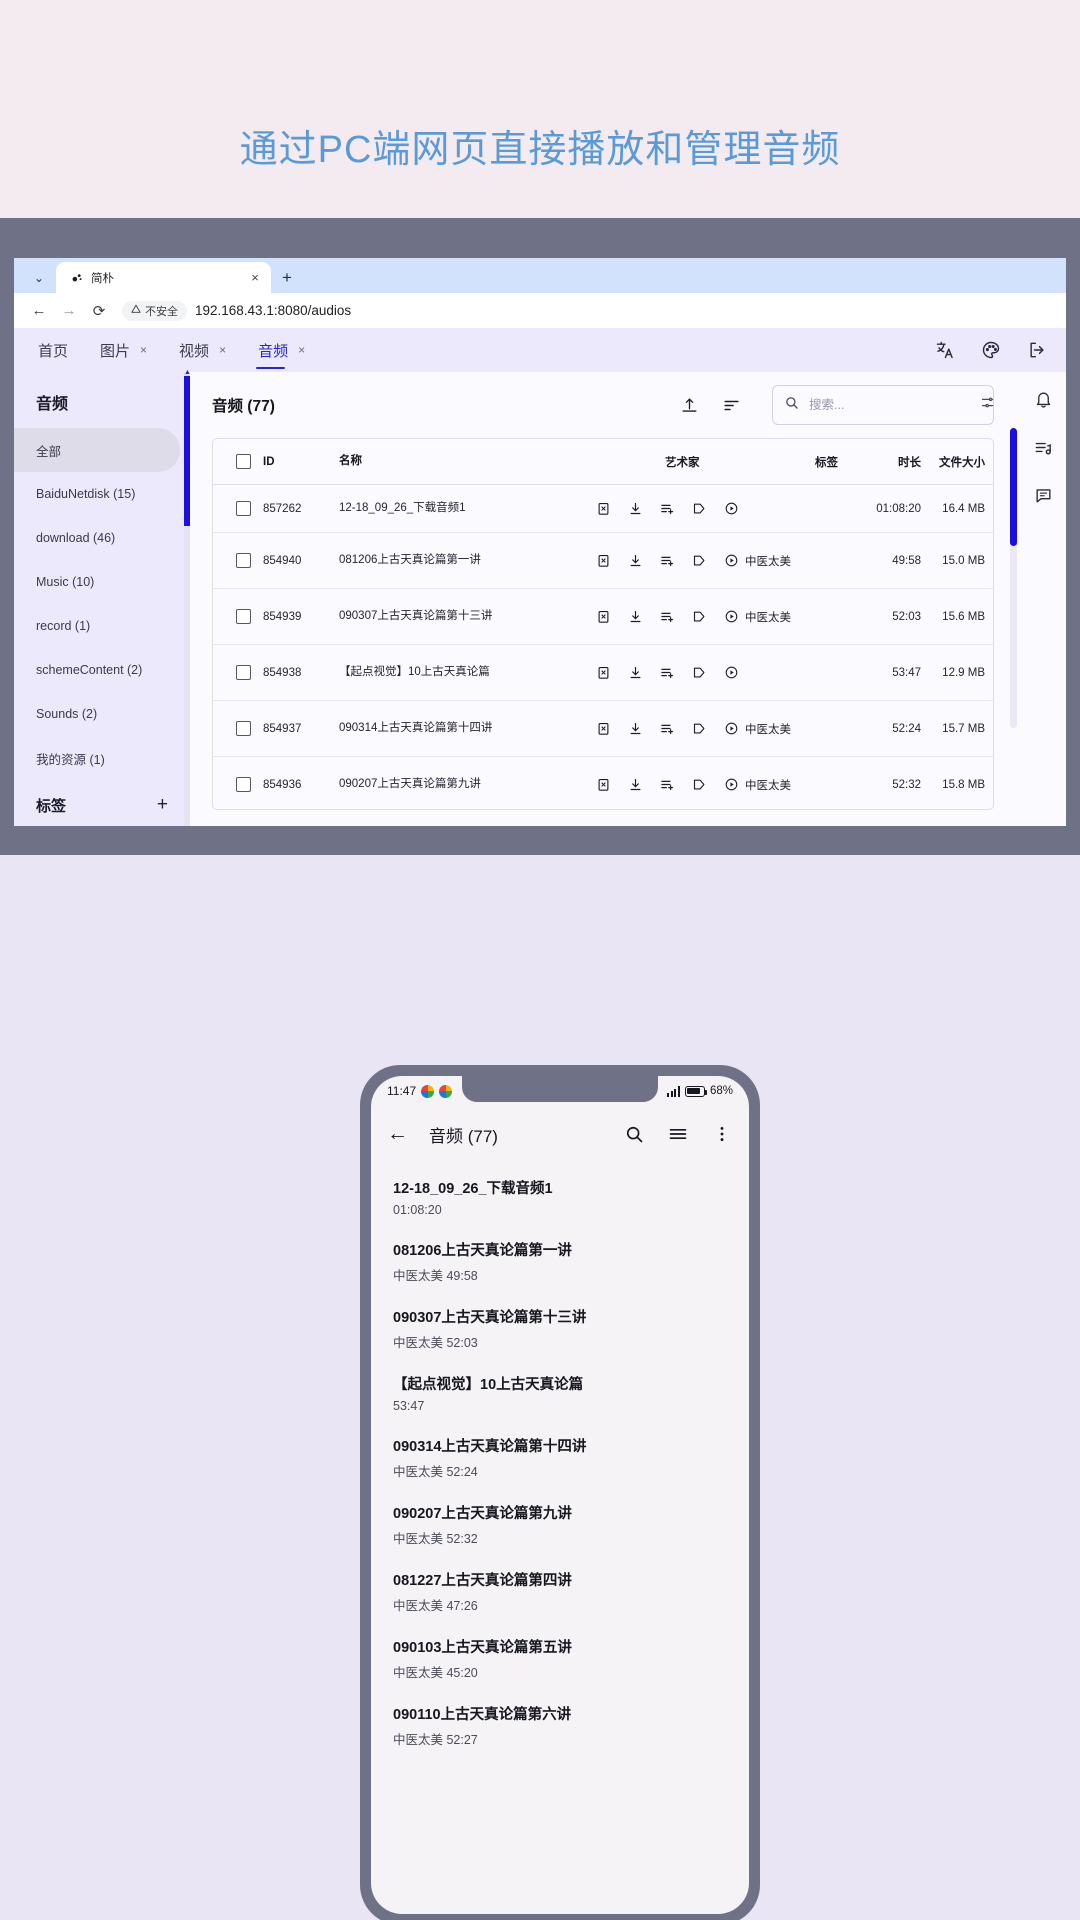  What do you see at coordinates (560, 1197) in the screenshot?
I see `list-item: 12-18_09_26_下载音频1 01:08:20` at bounding box center [560, 1197].